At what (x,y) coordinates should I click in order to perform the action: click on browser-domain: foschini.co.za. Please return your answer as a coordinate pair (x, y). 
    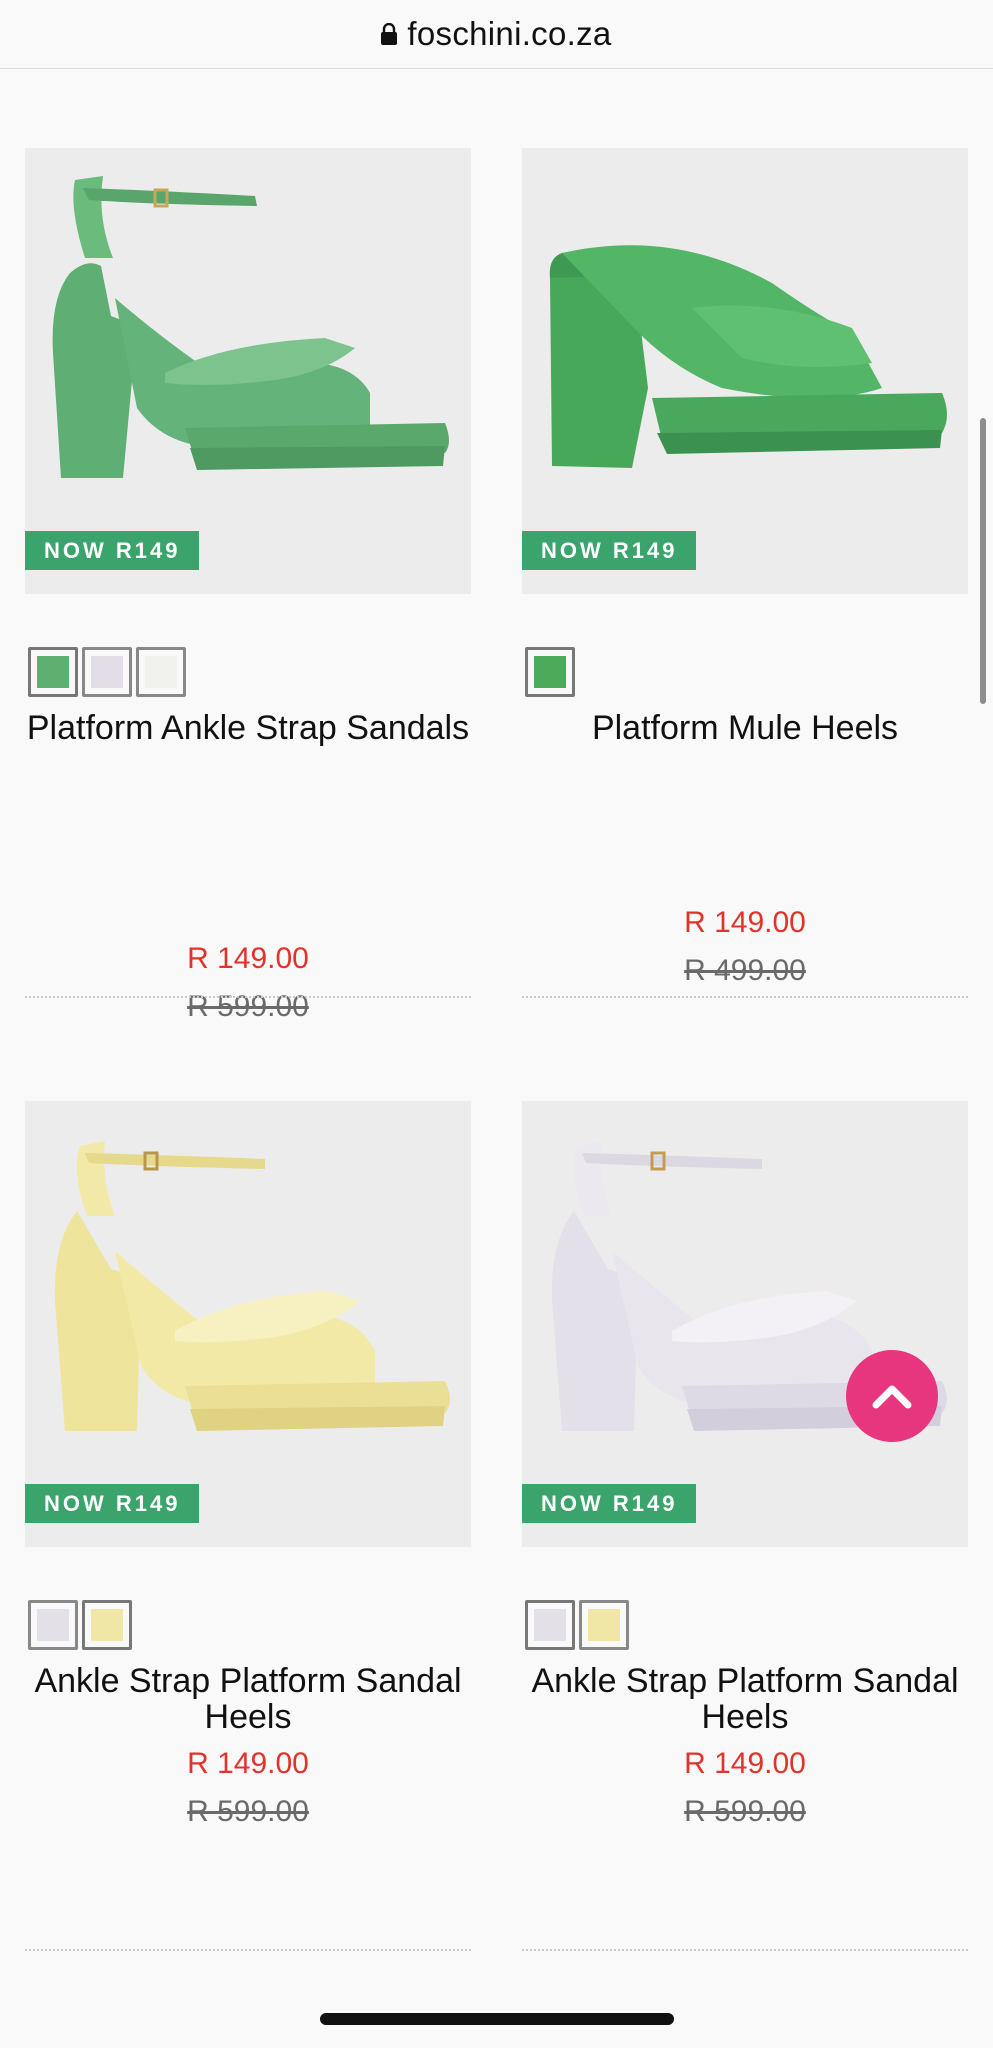
    Looking at the image, I should click on (509, 33).